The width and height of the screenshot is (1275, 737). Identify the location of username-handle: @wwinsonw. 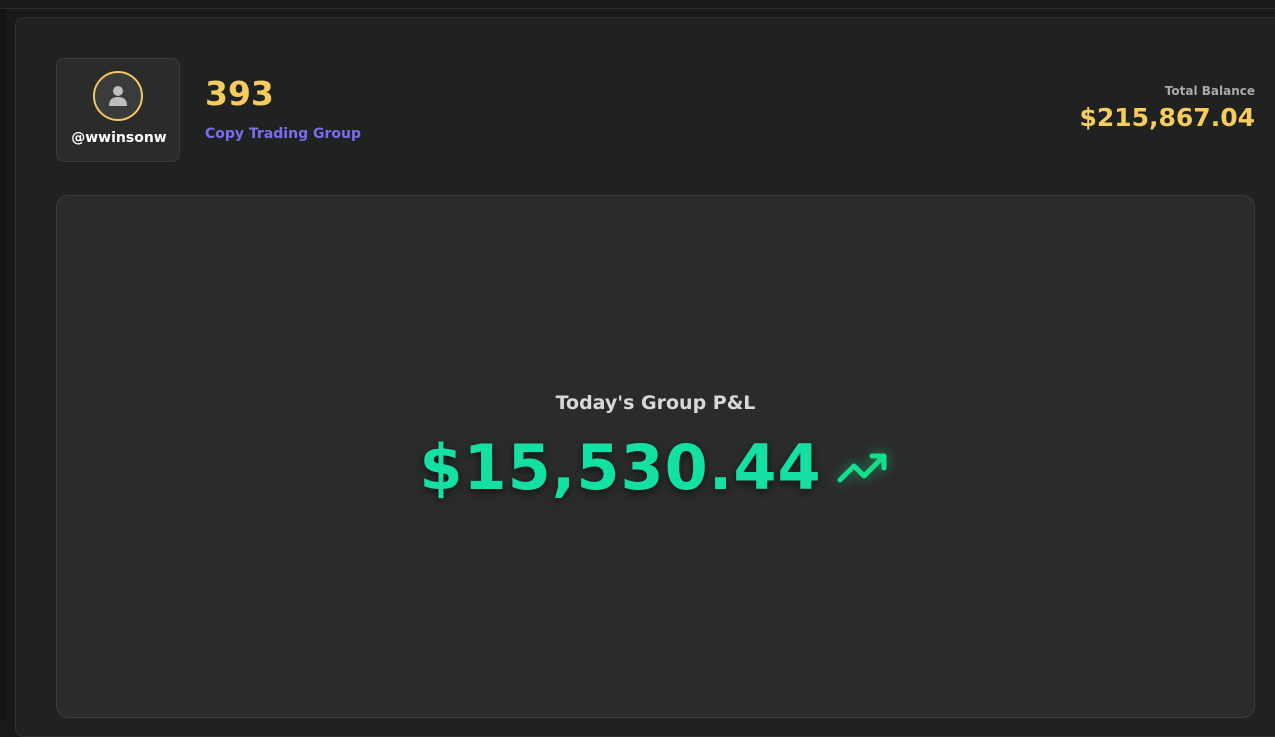
(119, 138).